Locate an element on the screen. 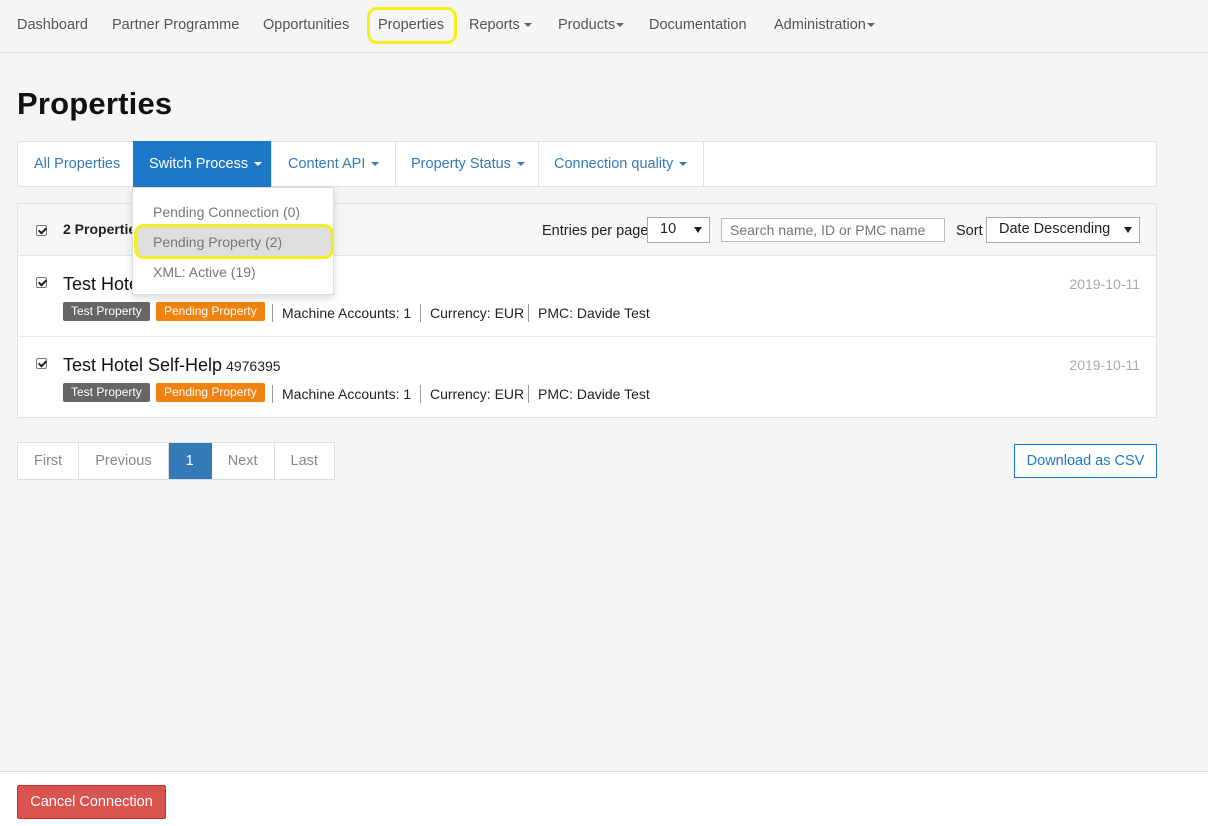  page-previous-button: Previous is located at coordinates (124, 461).